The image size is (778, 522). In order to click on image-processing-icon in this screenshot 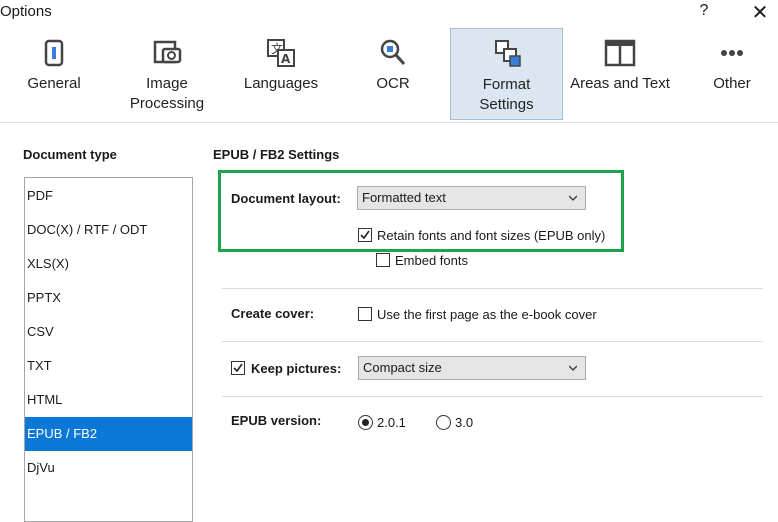, I will do `click(167, 52)`.